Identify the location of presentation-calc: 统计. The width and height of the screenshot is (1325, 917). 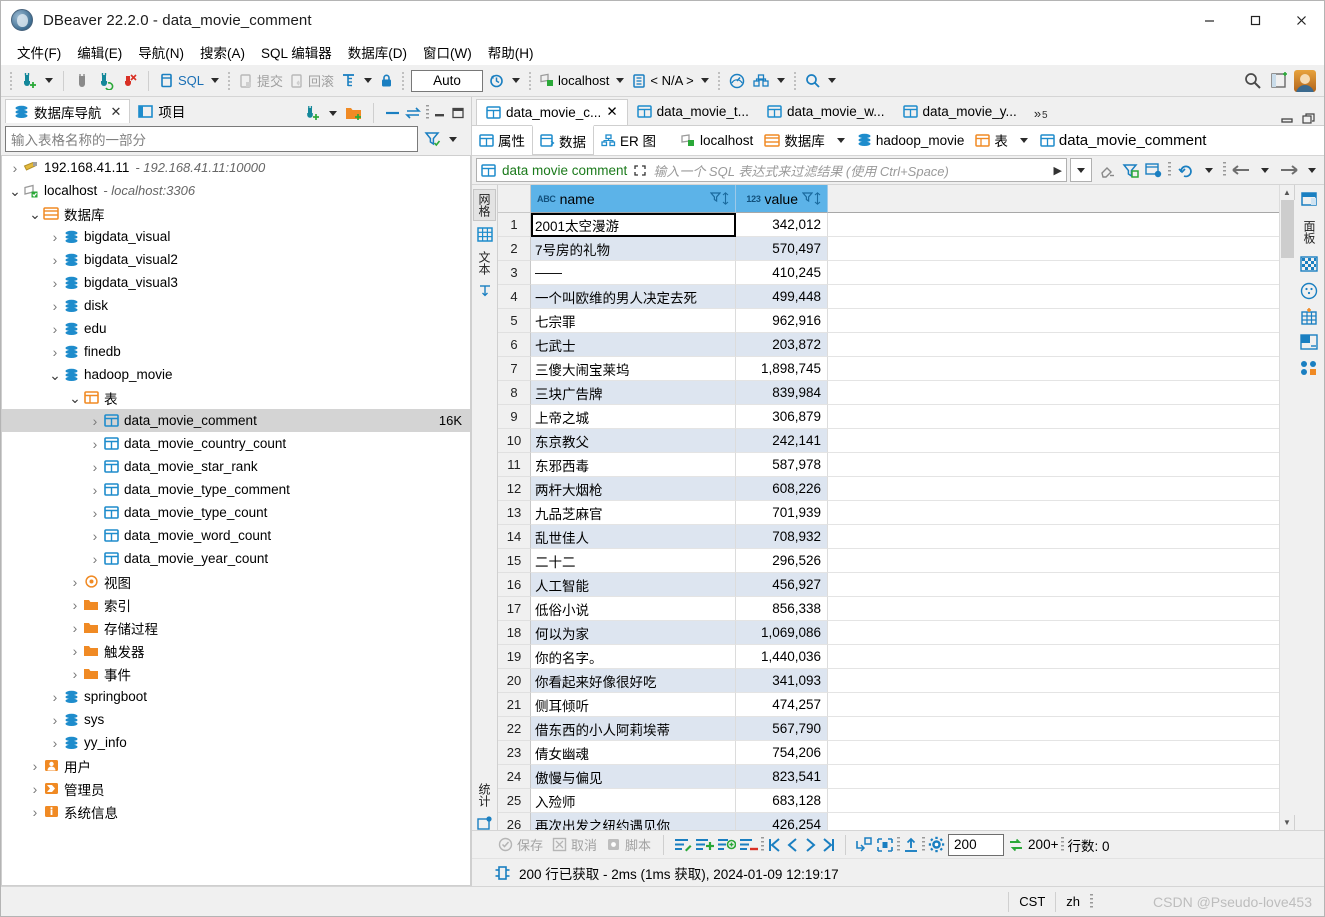
(484, 795).